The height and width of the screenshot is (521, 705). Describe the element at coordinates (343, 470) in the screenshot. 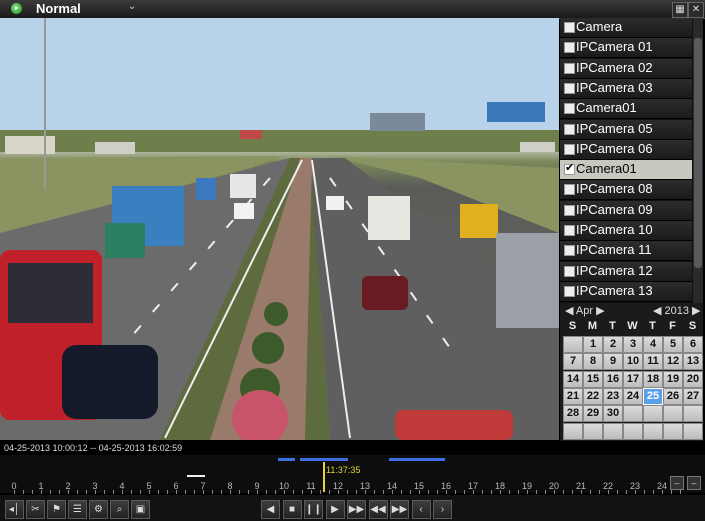

I see `cursor-time-label: 11:37:35` at that location.